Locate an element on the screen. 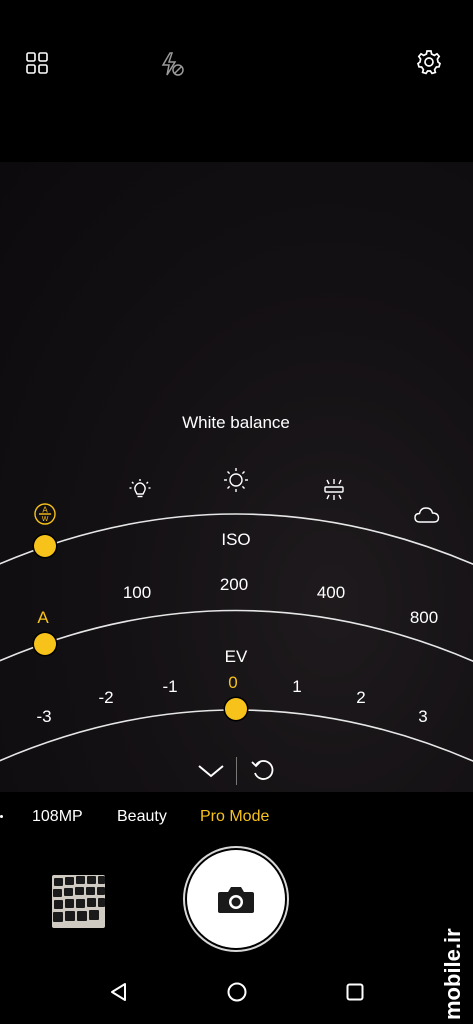  mode-108mp: 108MP is located at coordinates (57, 817).